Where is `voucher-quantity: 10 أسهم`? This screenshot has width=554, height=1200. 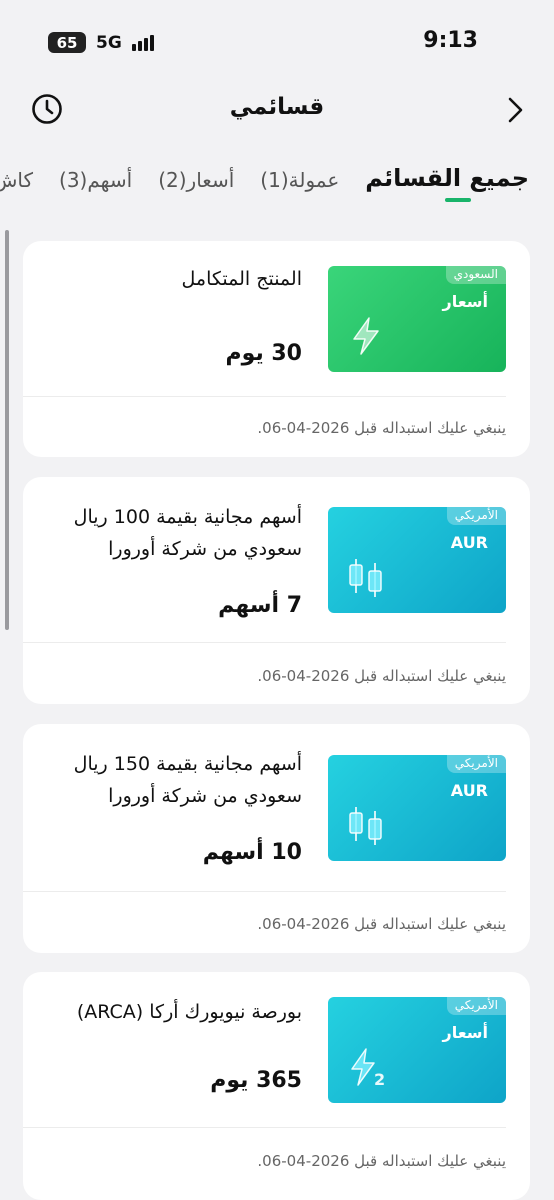 voucher-quantity: 10 أسهم is located at coordinates (252, 852).